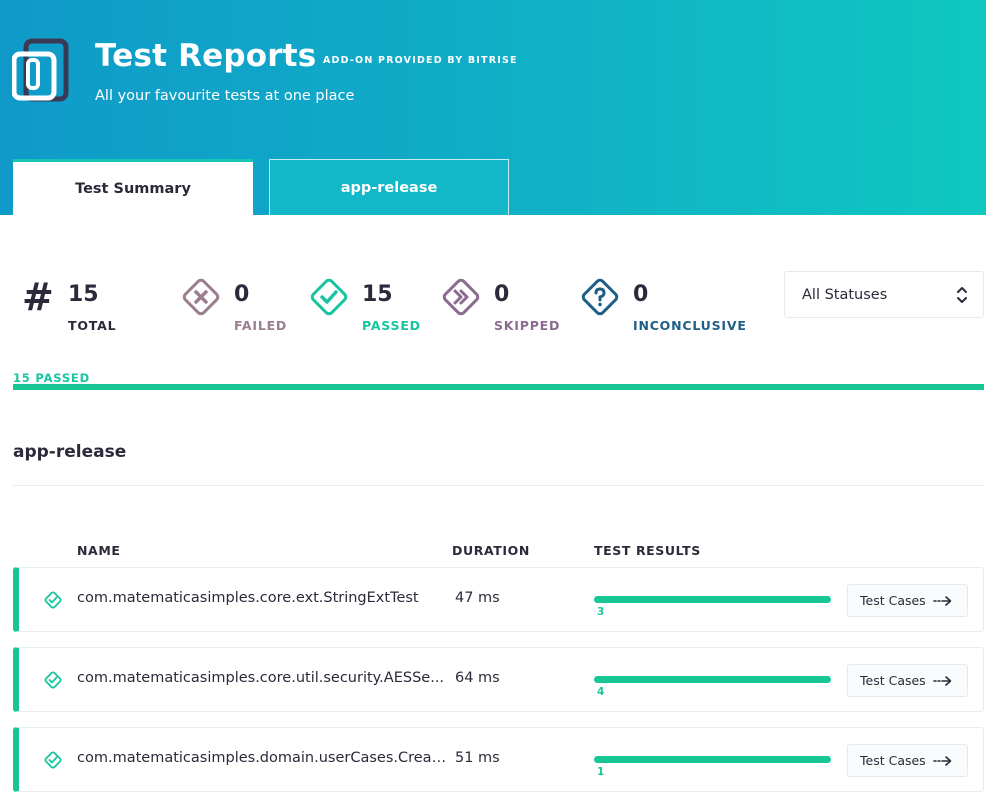 The image size is (986, 802). Describe the element at coordinates (420, 60) in the screenshot. I see `addon-label: ADD-ON PROVIDED BY BITRISE` at that location.